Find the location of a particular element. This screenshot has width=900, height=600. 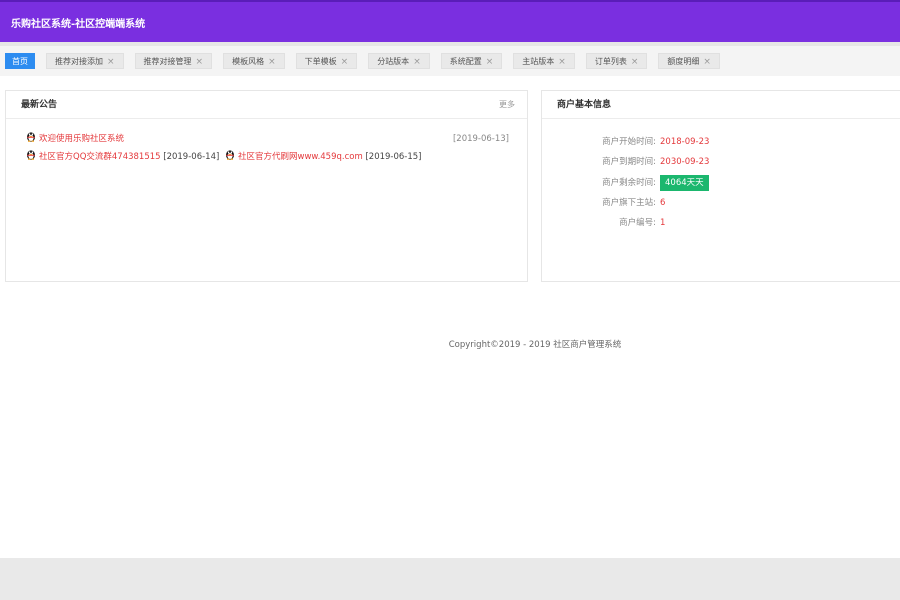

tab-label: 首页 is located at coordinates (20, 61).